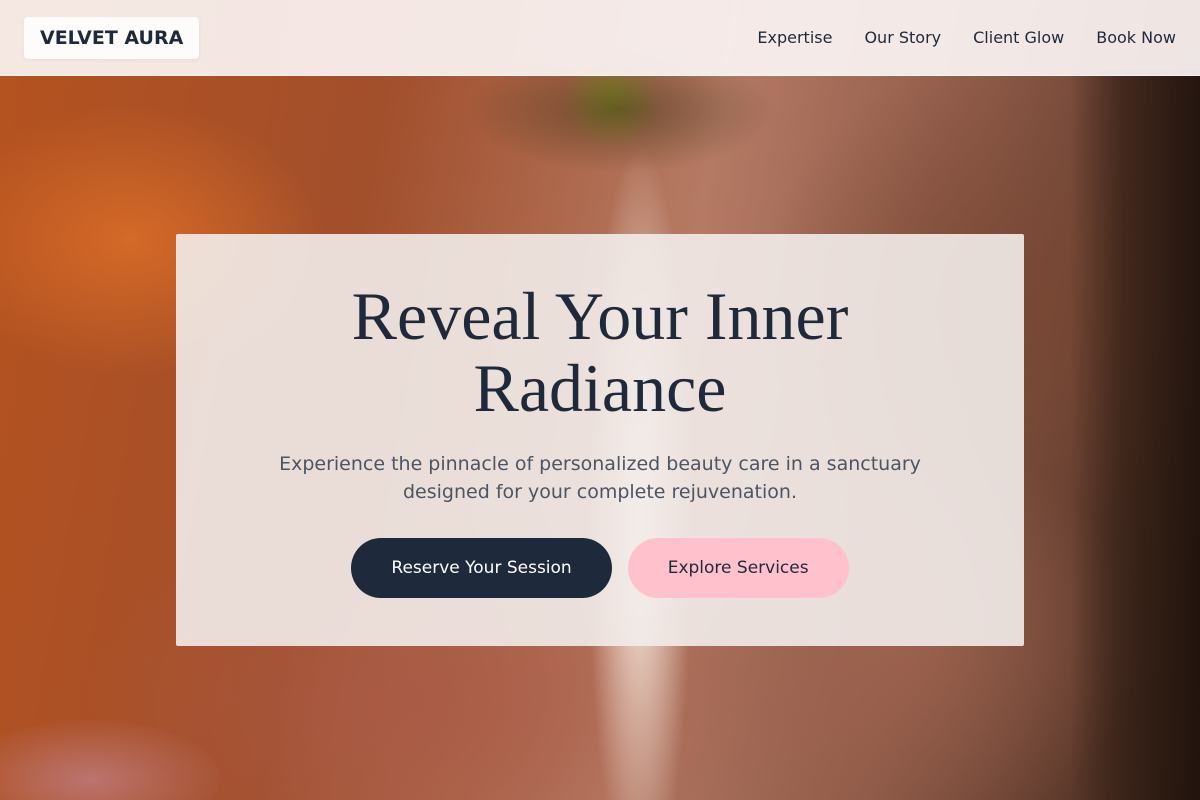  I want to click on hero-buttons: Reserve Your Session Explore Services, so click(600, 568).